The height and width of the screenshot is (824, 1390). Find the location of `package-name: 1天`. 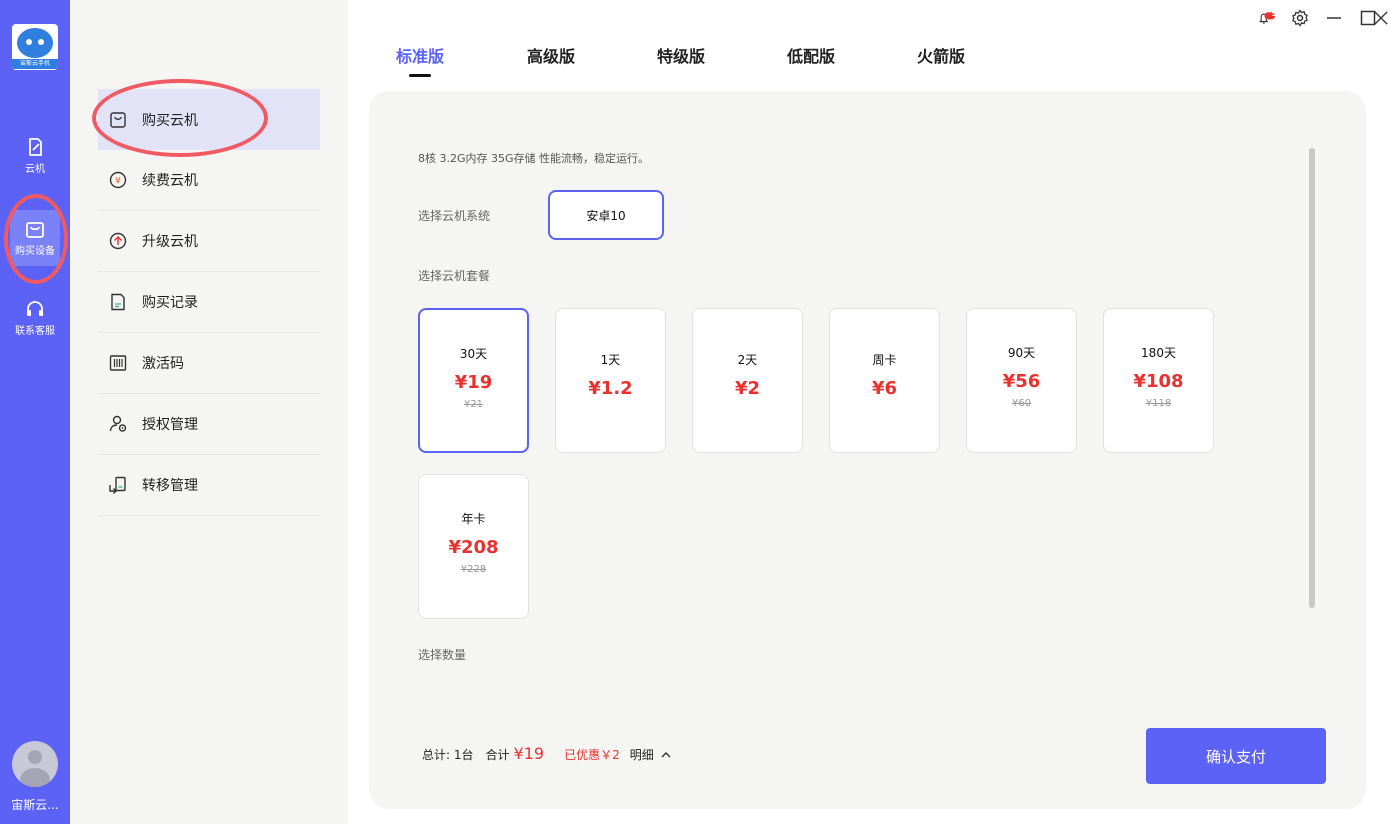

package-name: 1天 is located at coordinates (610, 360).